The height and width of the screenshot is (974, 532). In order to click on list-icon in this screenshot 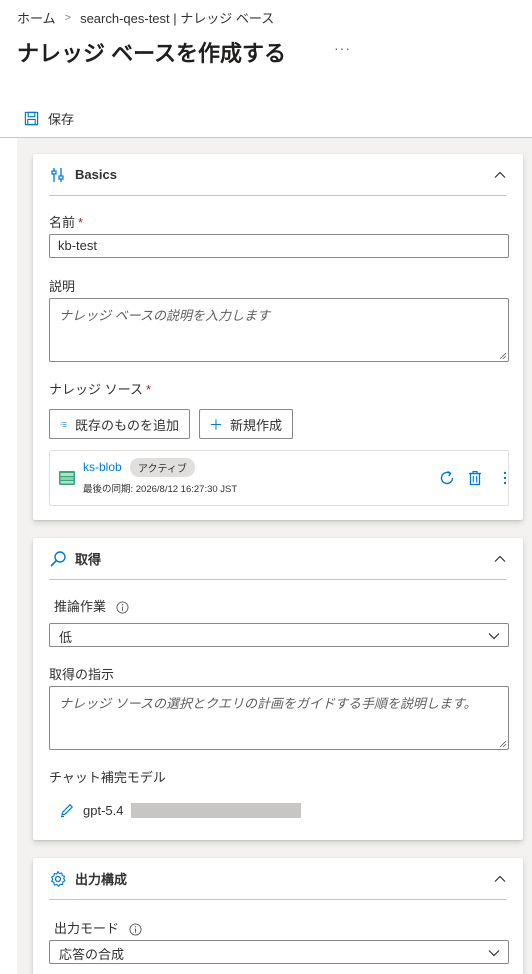, I will do `click(63, 424)`.